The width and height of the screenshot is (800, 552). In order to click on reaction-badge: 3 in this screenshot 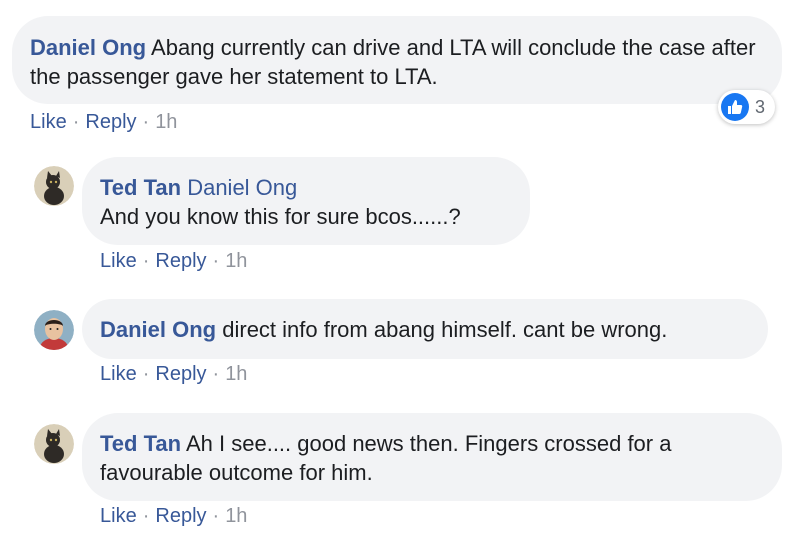, I will do `click(747, 107)`.